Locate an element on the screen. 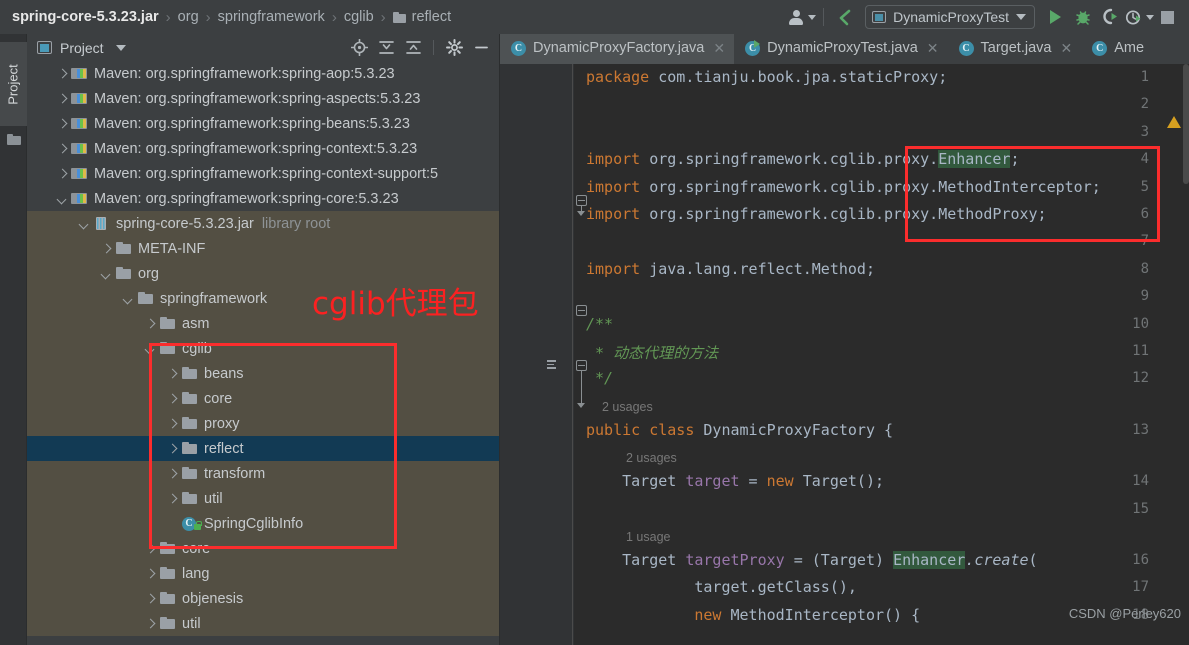  tree-row: beans is located at coordinates (263, 373).